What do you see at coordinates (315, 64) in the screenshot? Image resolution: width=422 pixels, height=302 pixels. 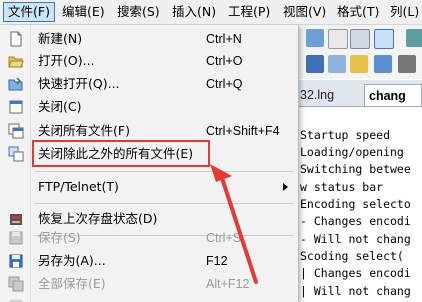 I see `toolbar-ftp-icon` at bounding box center [315, 64].